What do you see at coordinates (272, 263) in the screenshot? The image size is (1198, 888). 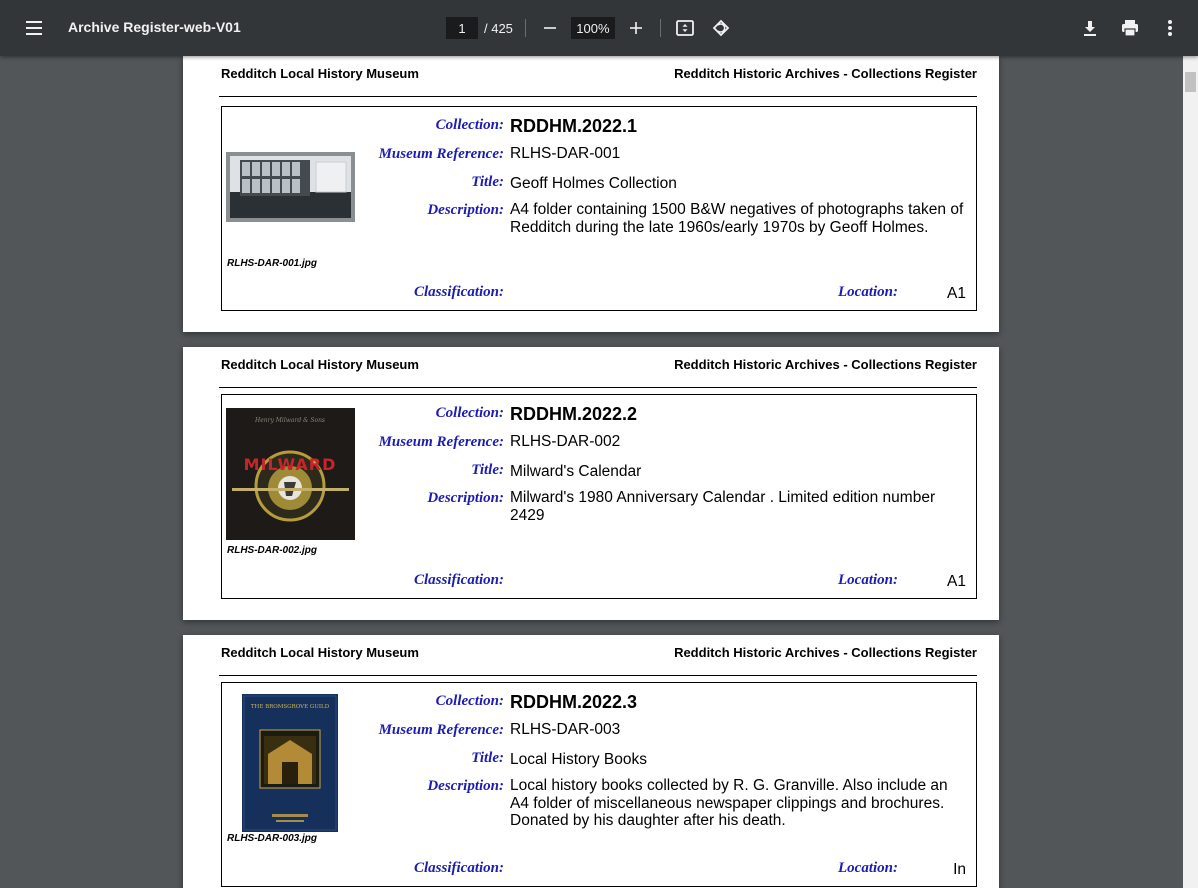 I see `image-filename: RLHS-DAR-001.jpg` at bounding box center [272, 263].